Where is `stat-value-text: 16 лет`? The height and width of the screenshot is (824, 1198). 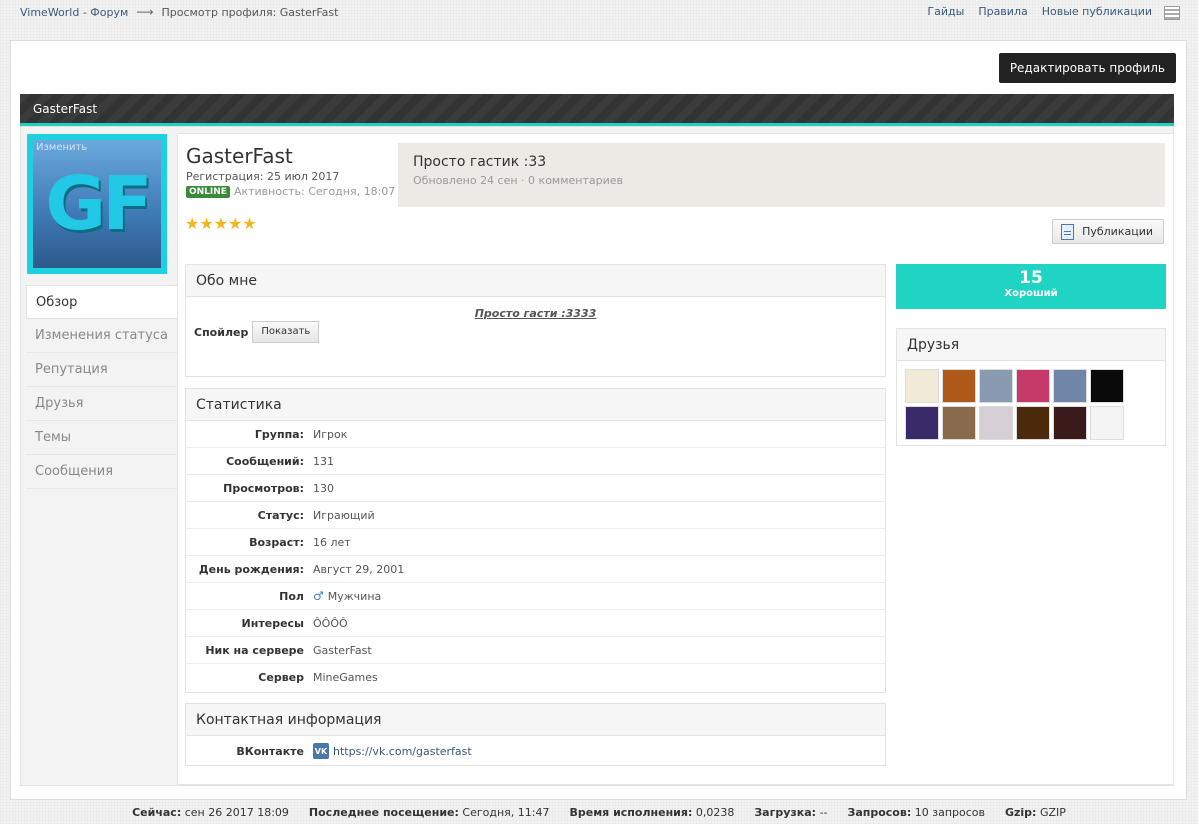 stat-value-text: 16 лет is located at coordinates (332, 542).